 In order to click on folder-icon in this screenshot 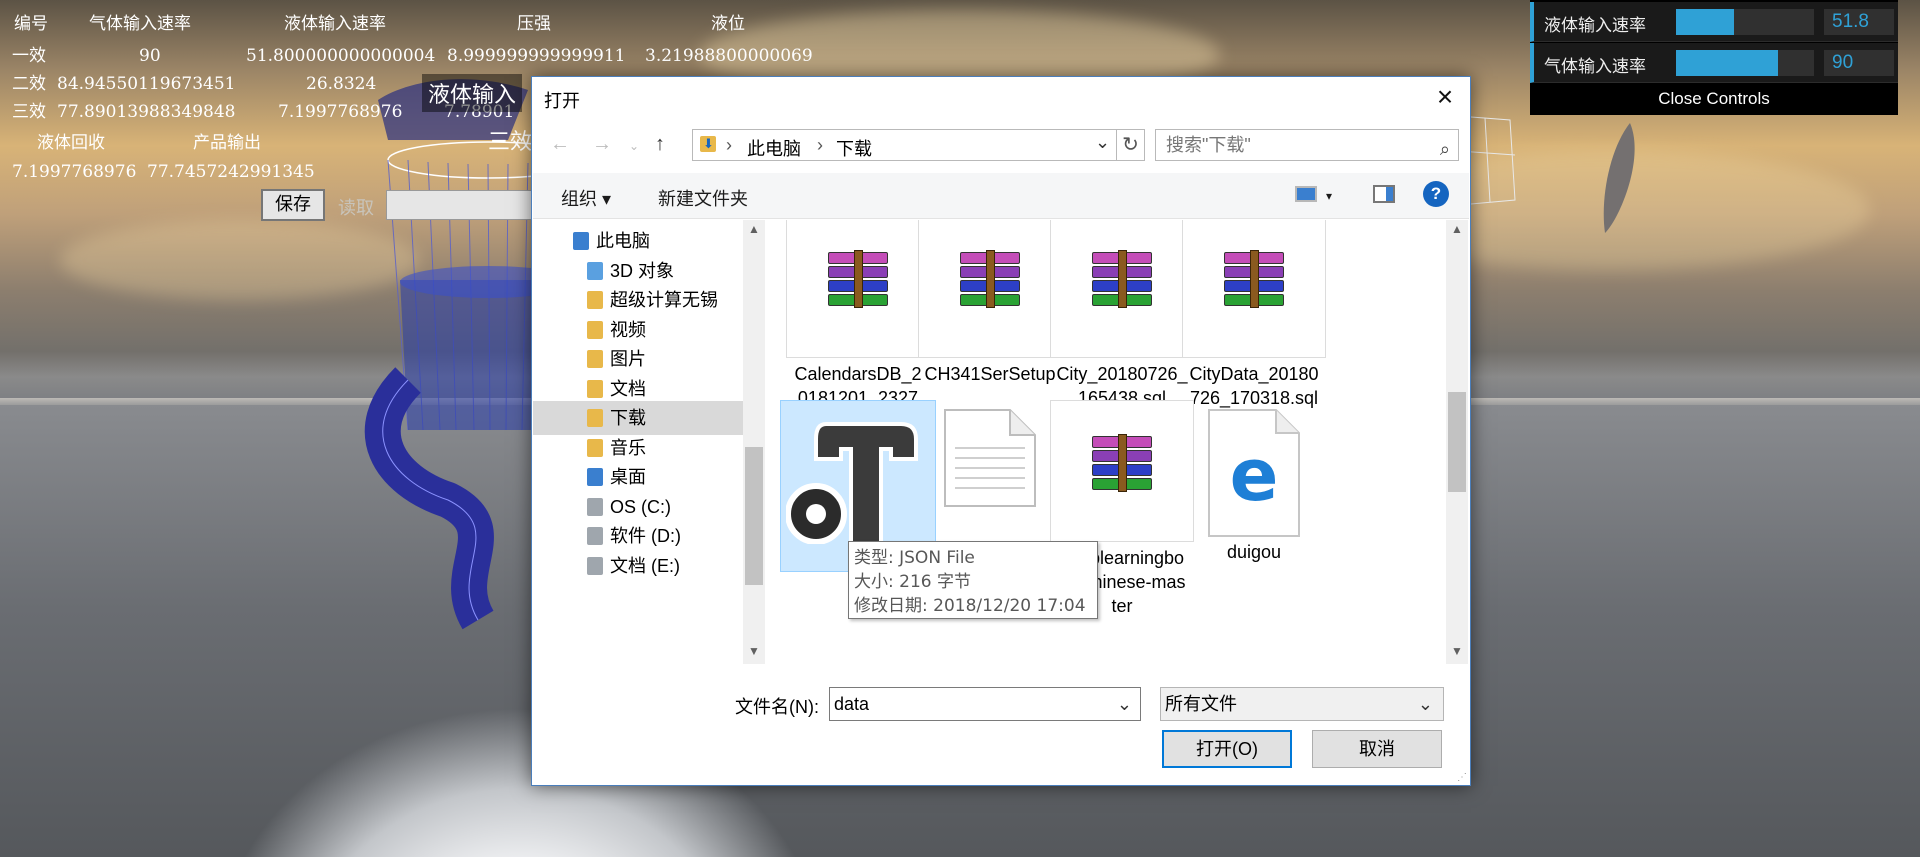, I will do `click(595, 300)`.